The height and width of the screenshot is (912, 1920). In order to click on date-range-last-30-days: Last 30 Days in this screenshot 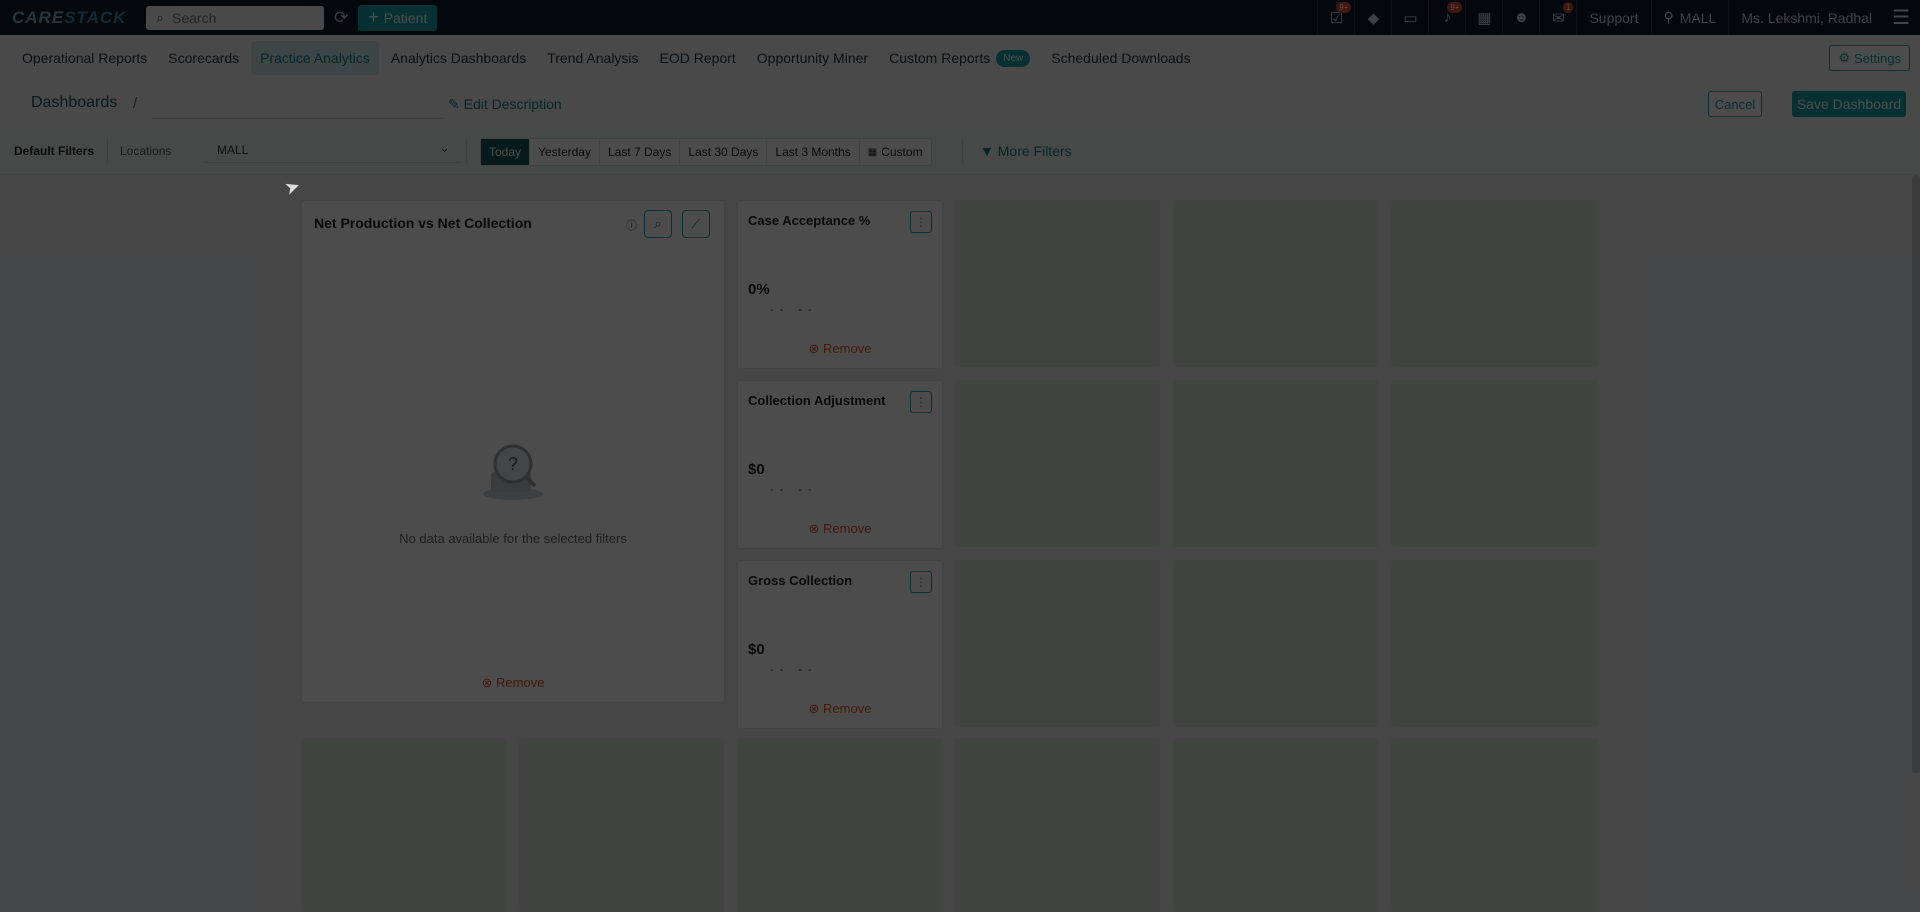, I will do `click(724, 152)`.